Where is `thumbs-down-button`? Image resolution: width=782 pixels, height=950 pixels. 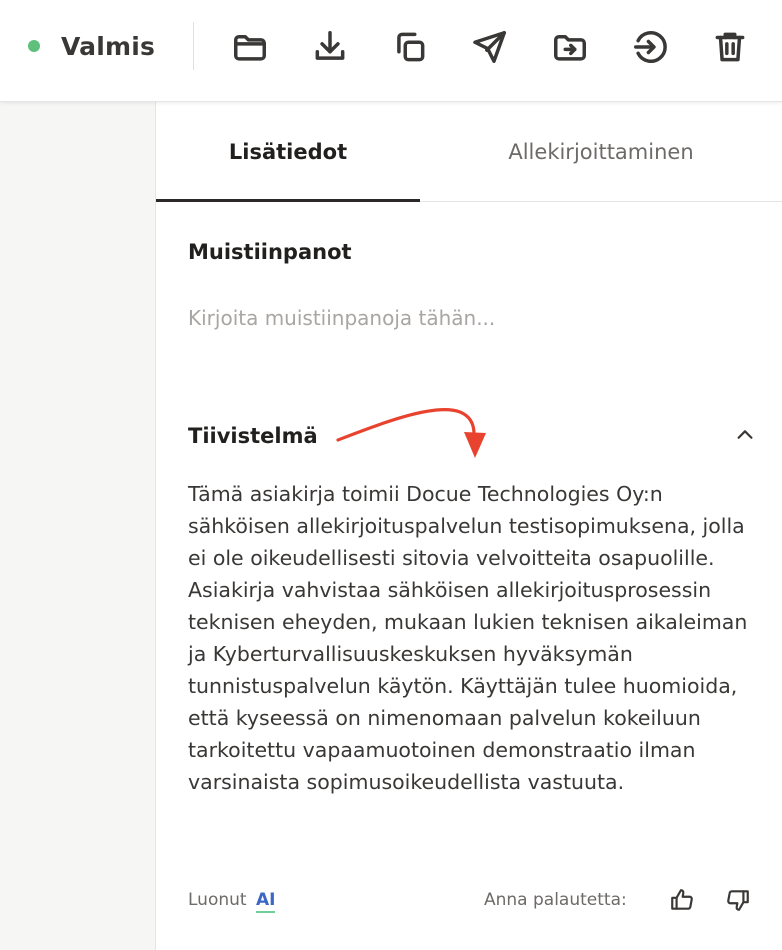 thumbs-down-button is located at coordinates (738, 900).